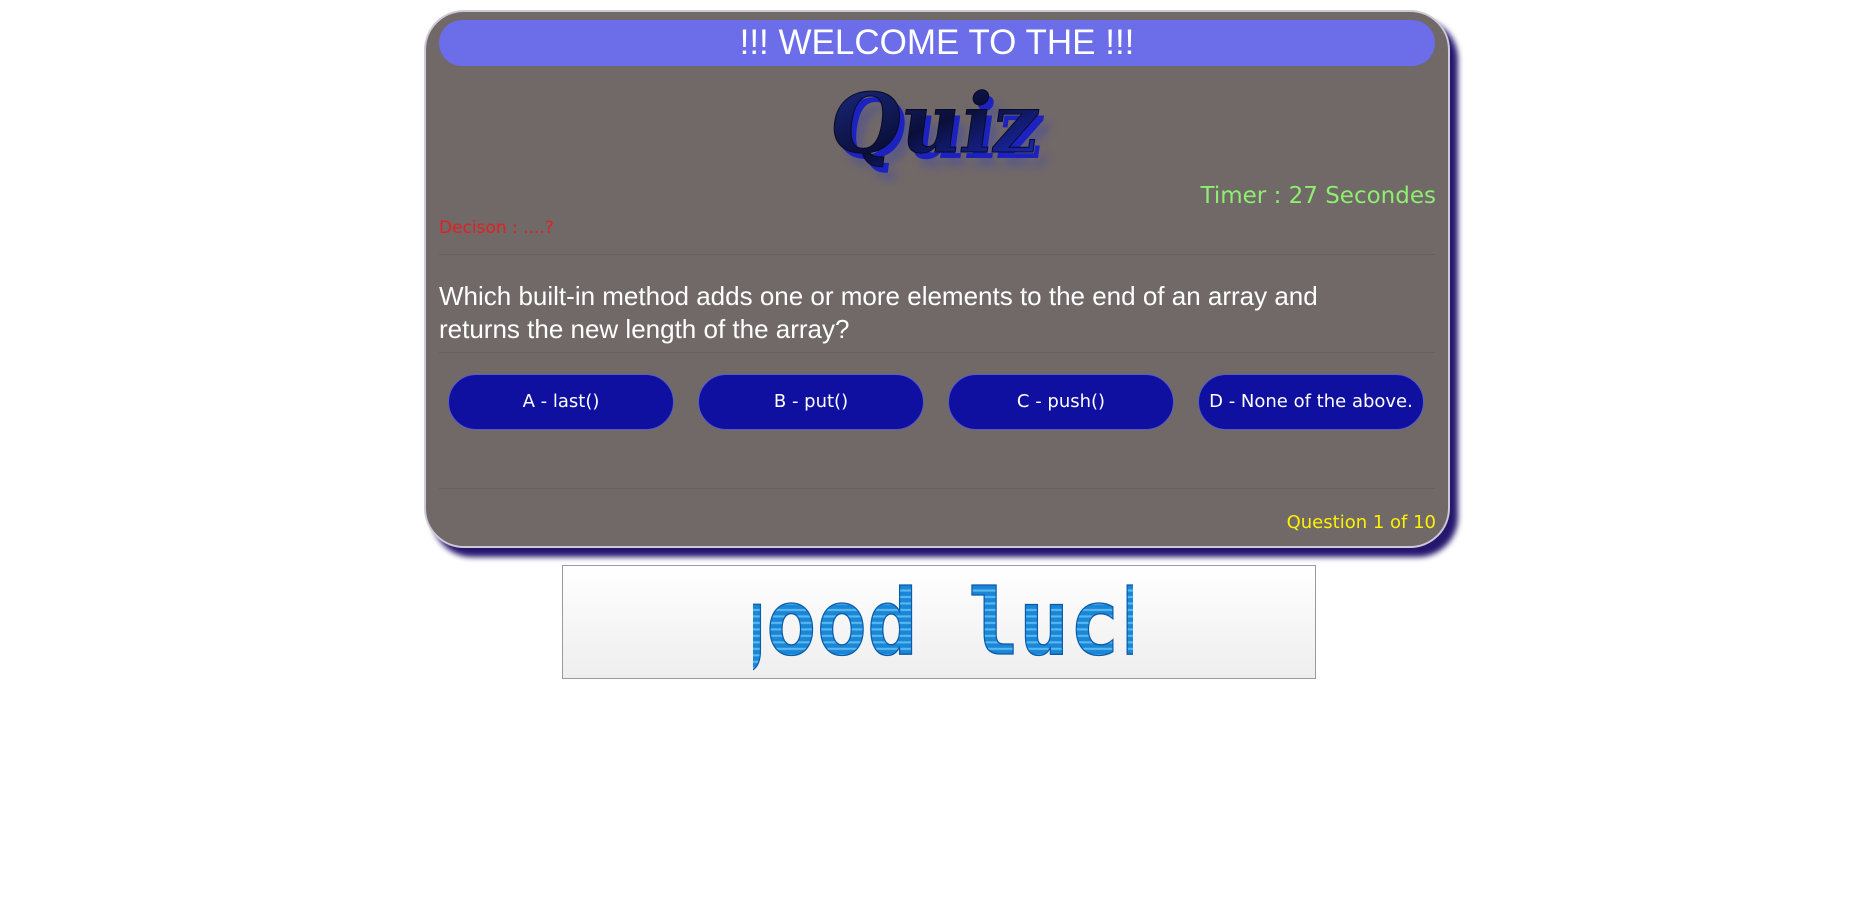  Describe the element at coordinates (811, 402) in the screenshot. I see `option-b-button: B - put()` at that location.